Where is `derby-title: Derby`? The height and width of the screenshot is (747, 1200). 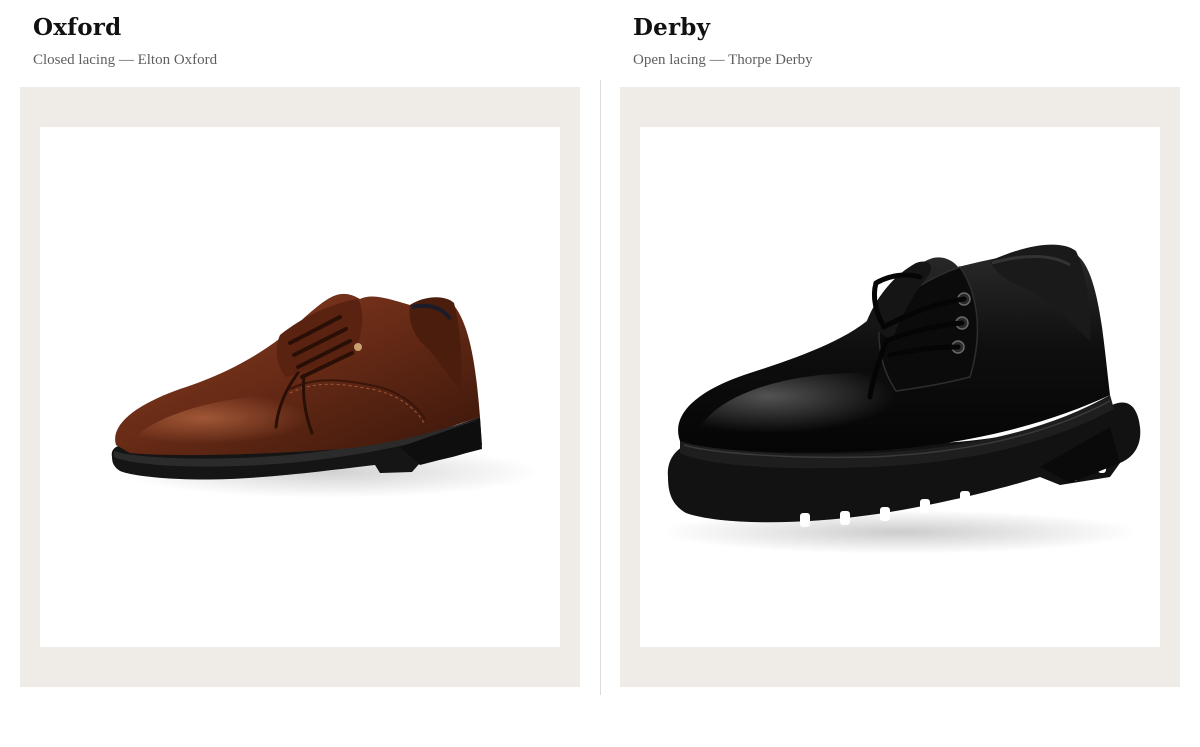
derby-title: Derby is located at coordinates (672, 27).